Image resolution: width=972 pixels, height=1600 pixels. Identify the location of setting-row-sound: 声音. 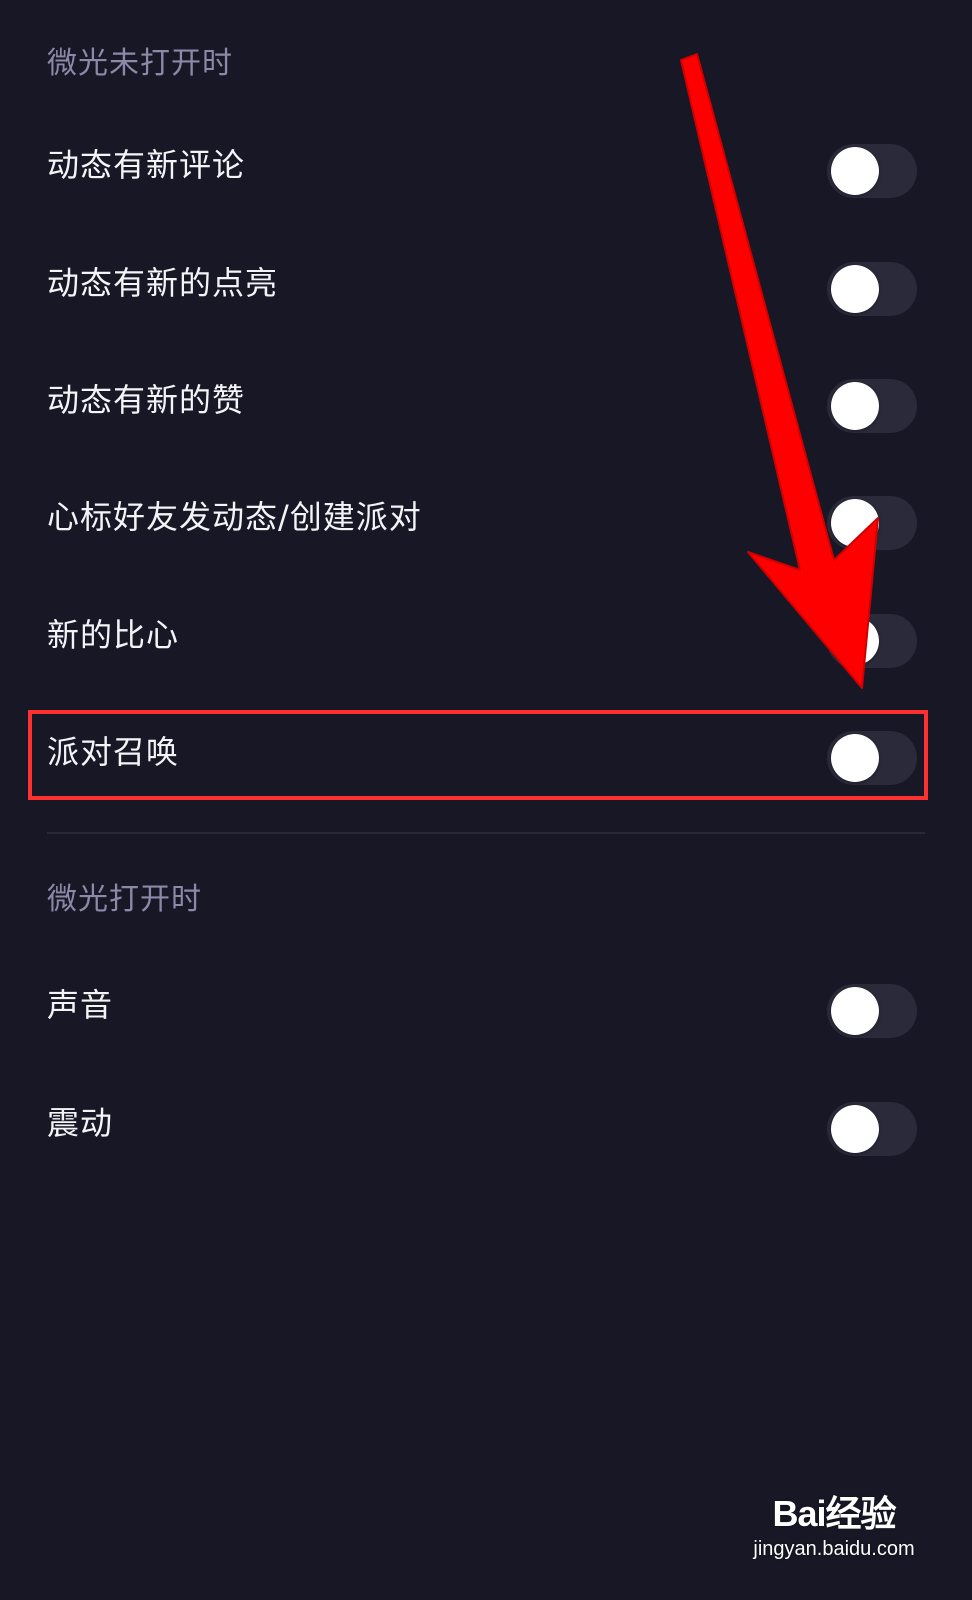
(486, 1005).